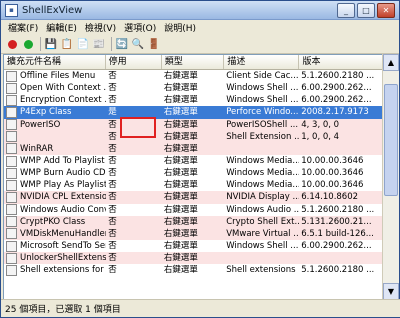 This screenshot has width=400, height=318. What do you see at coordinates (46, 112) in the screenshot?
I see `extension-name: P4Exp Class` at bounding box center [46, 112].